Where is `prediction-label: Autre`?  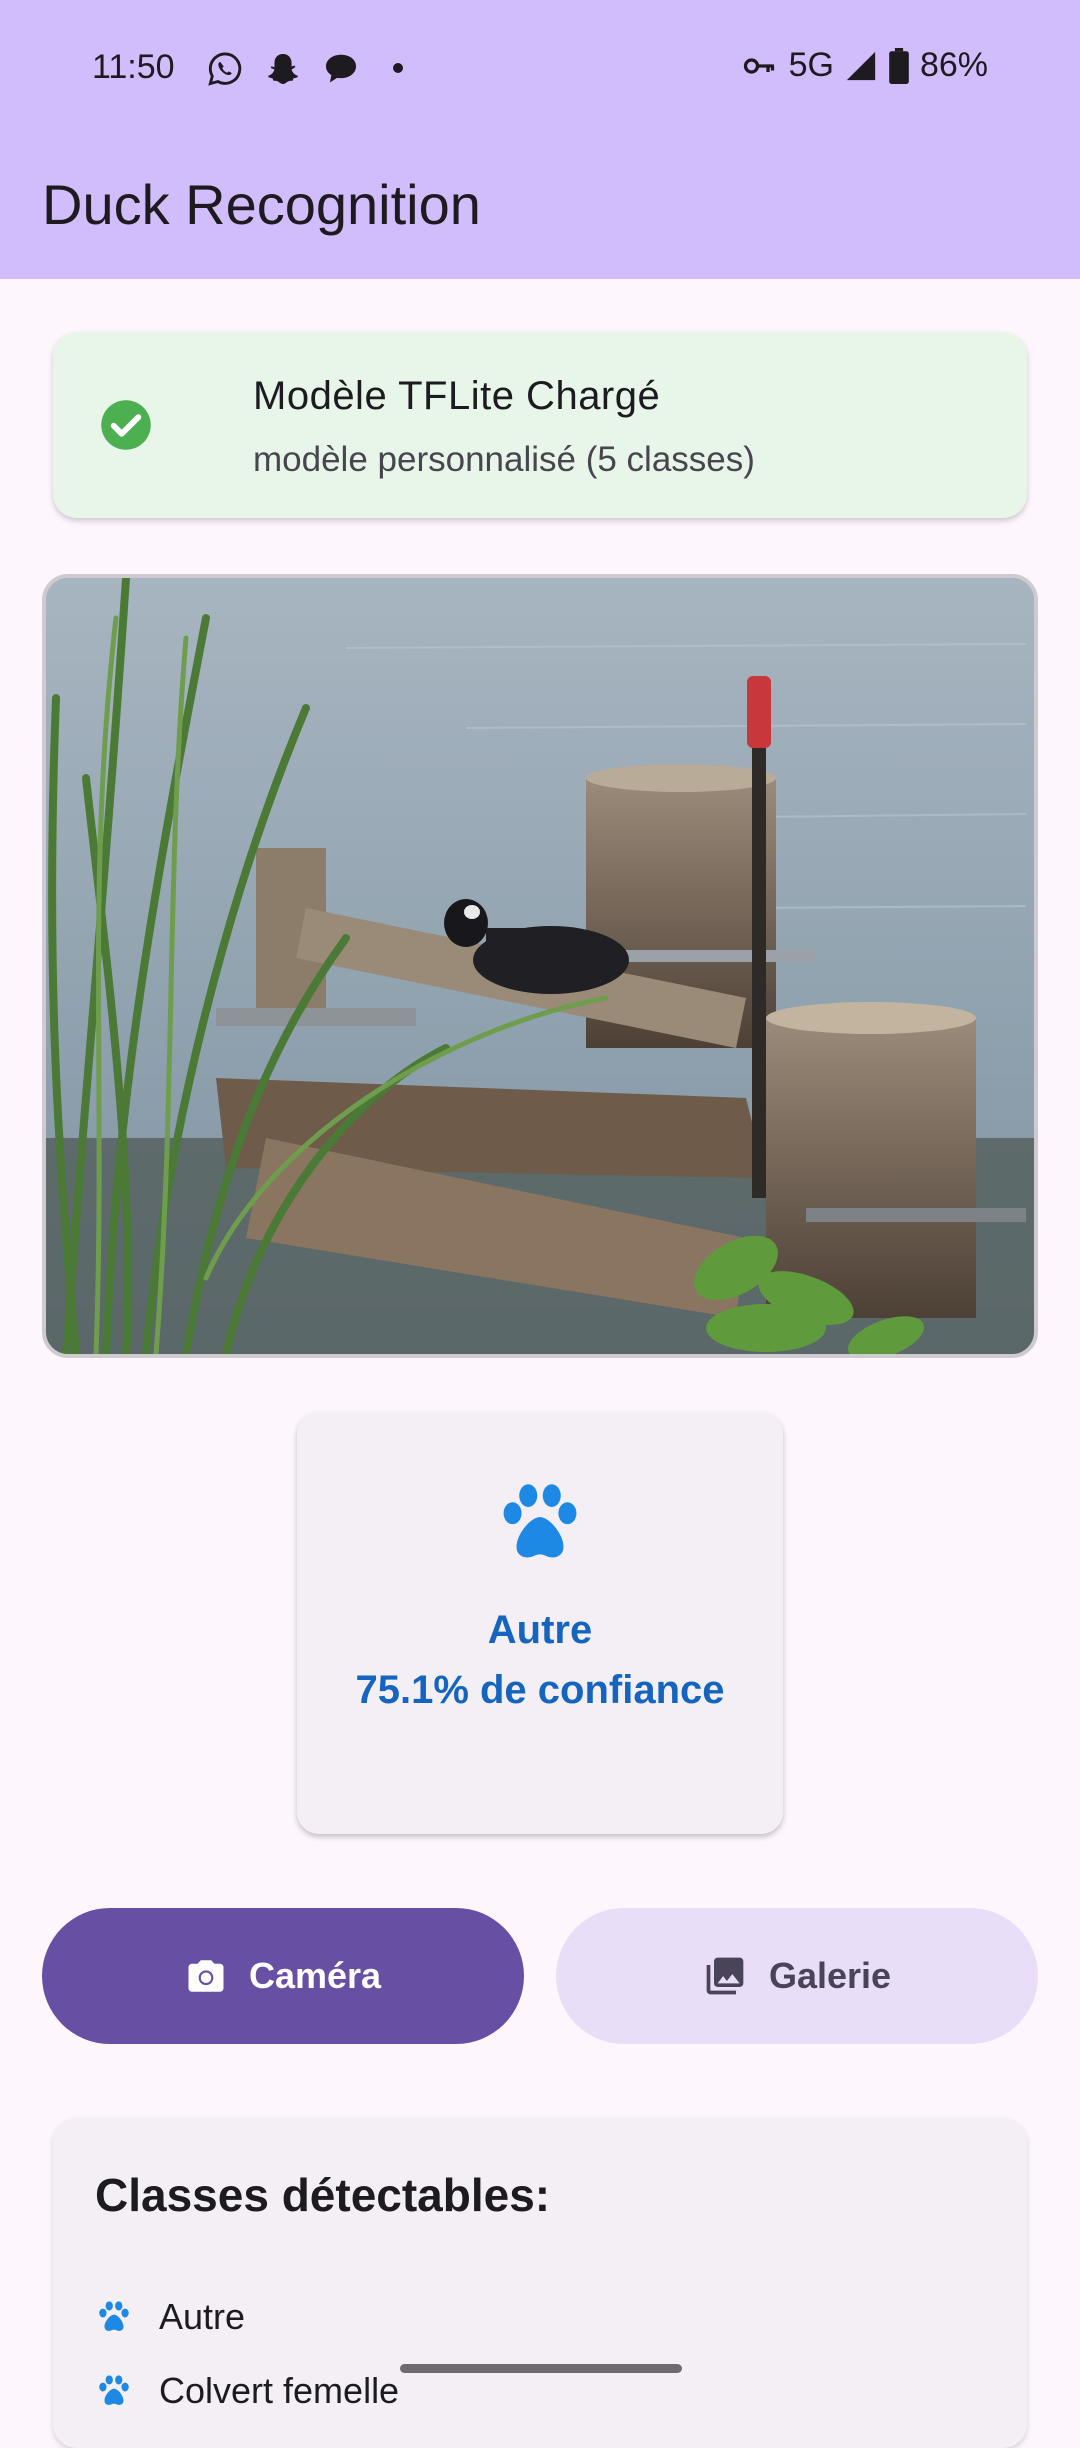
prediction-label: Autre is located at coordinates (540, 1630).